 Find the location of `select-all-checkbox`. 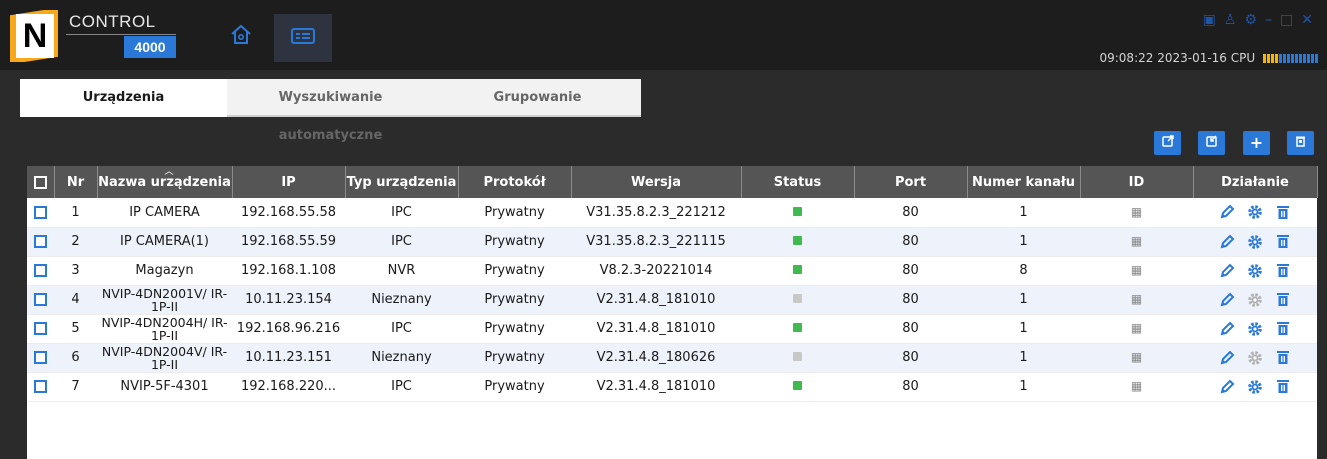

select-all-checkbox is located at coordinates (40, 182).